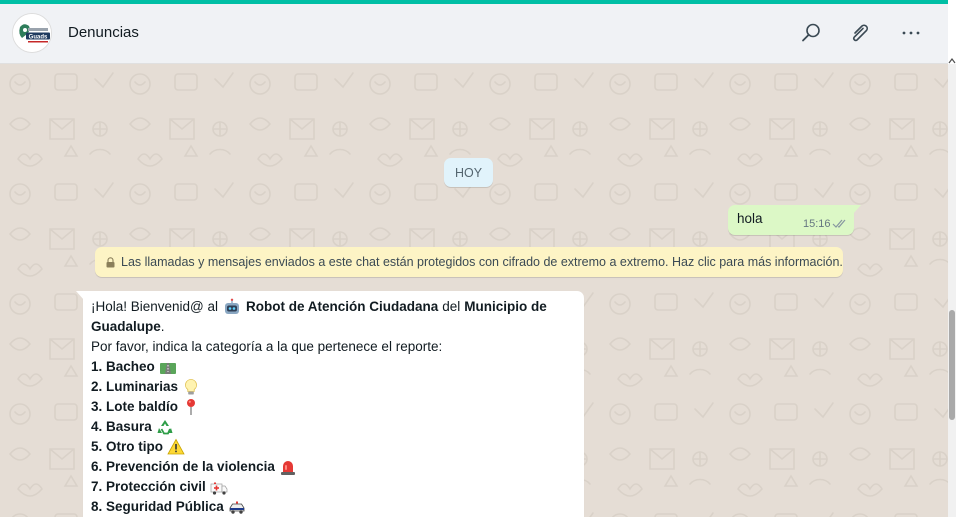 The width and height of the screenshot is (956, 517). What do you see at coordinates (176, 446) in the screenshot?
I see `warning-emoji-icon` at bounding box center [176, 446].